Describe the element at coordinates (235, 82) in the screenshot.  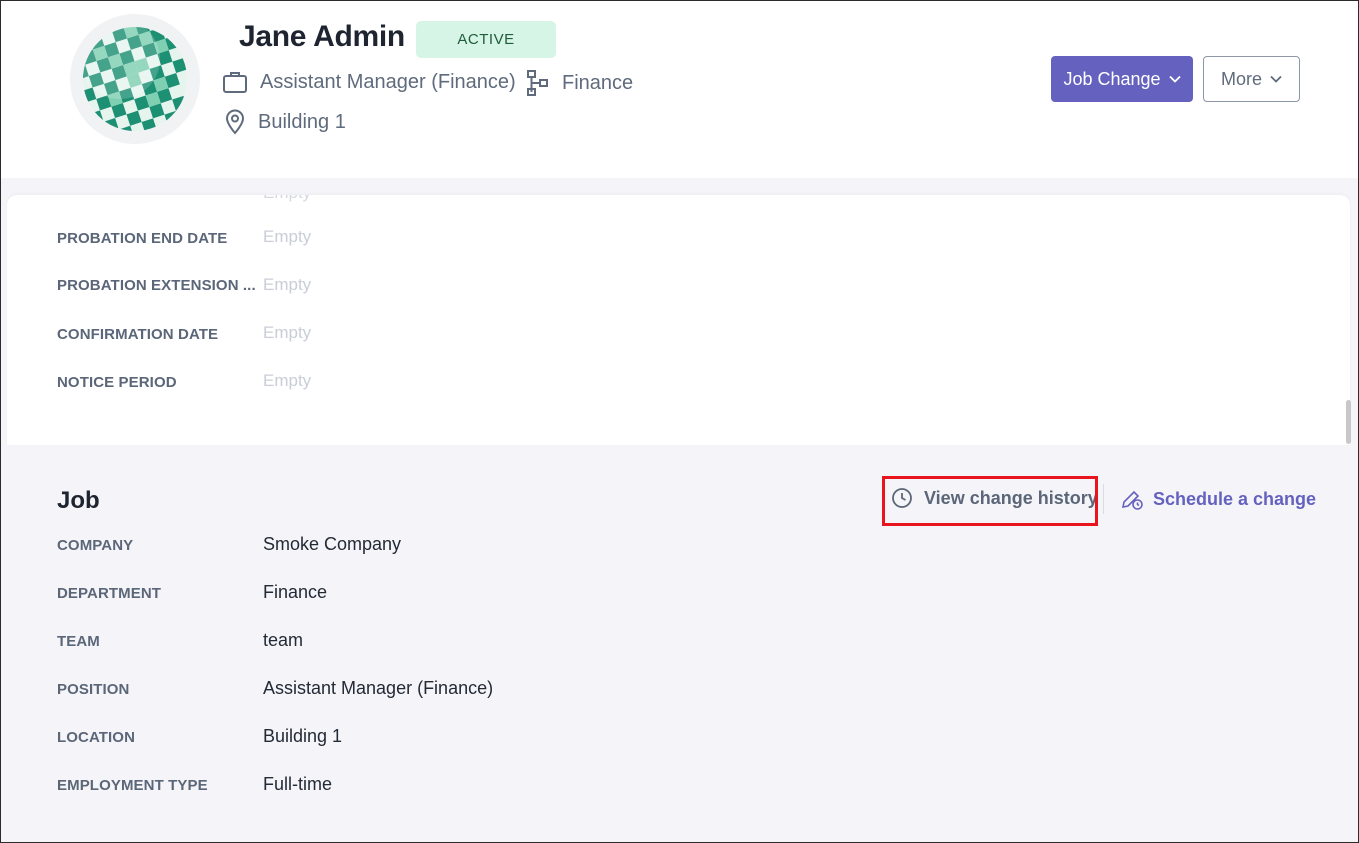
I see `briefcase-icon` at that location.